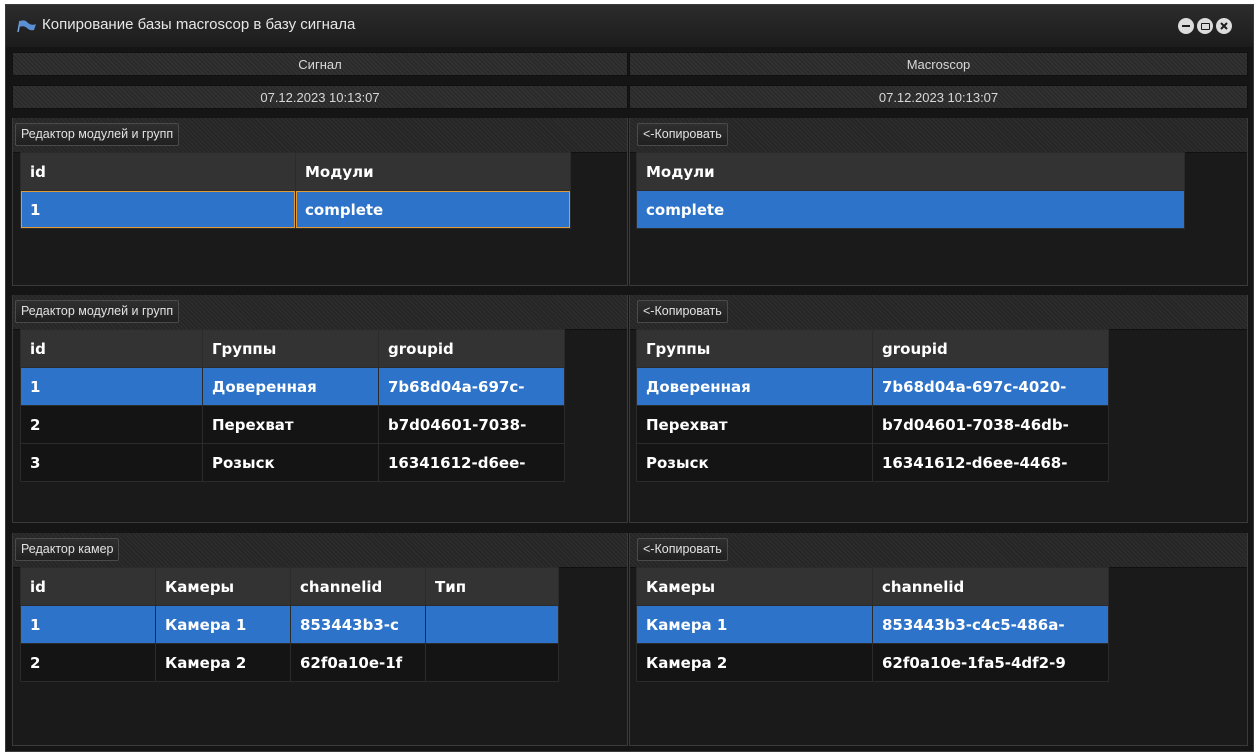  What do you see at coordinates (471, 424) in the screenshot?
I see `cell-groupid: b7d04601-7038-` at bounding box center [471, 424].